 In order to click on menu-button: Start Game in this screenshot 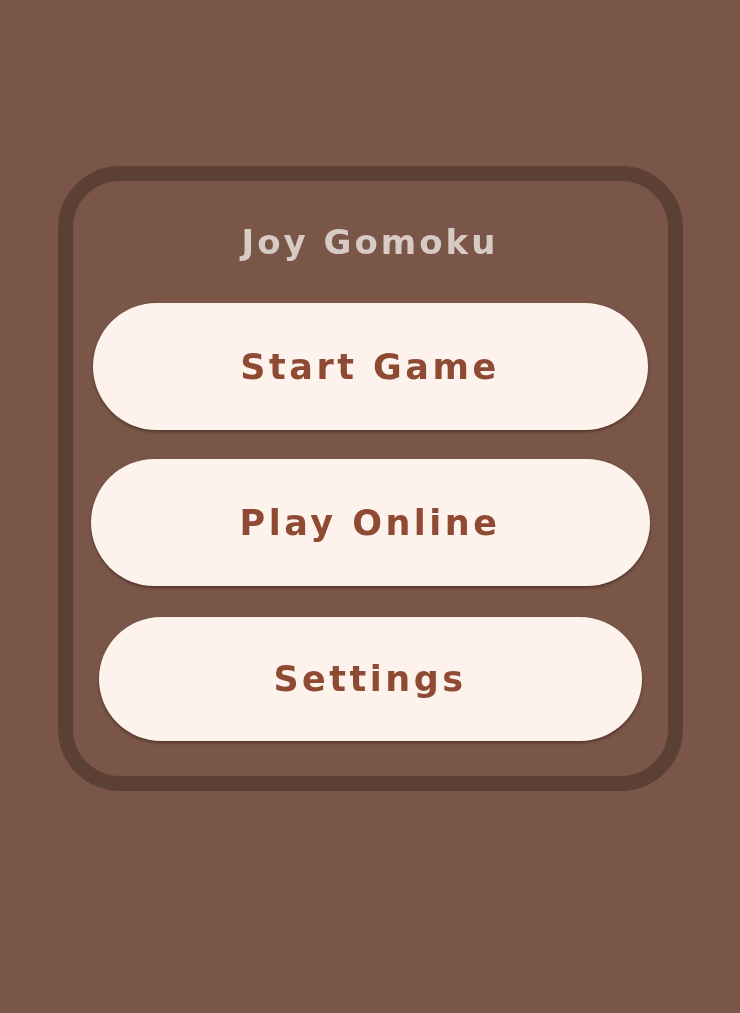, I will do `click(370, 366)`.